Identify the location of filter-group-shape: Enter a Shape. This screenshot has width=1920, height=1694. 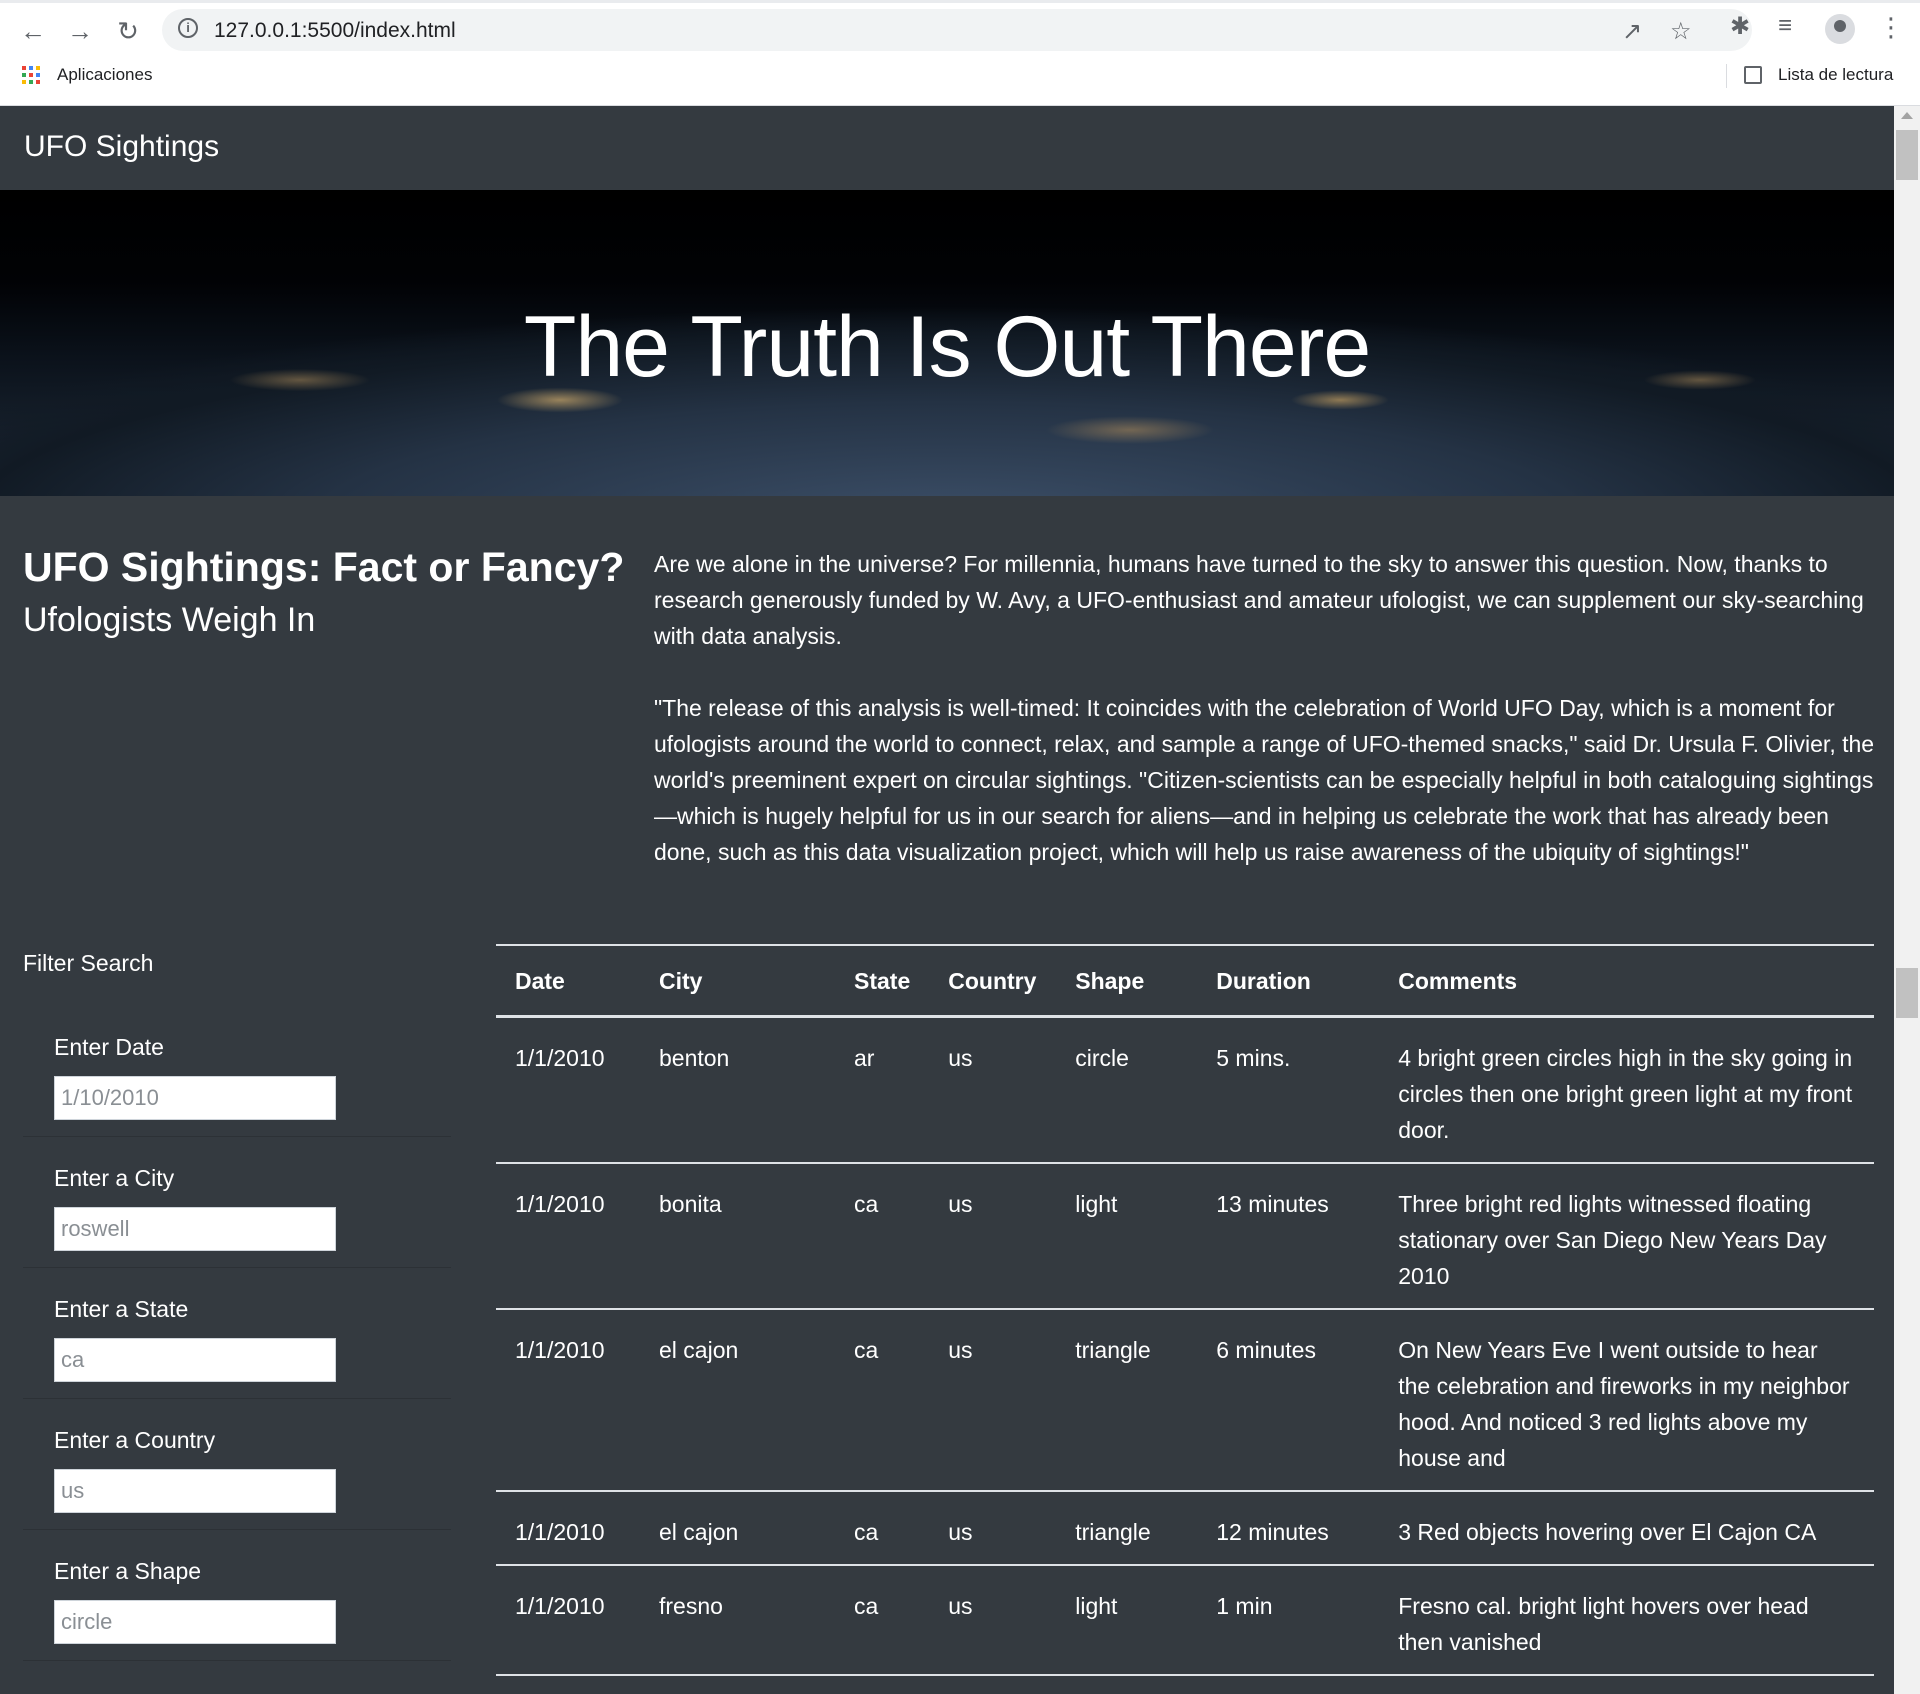
(237, 1595).